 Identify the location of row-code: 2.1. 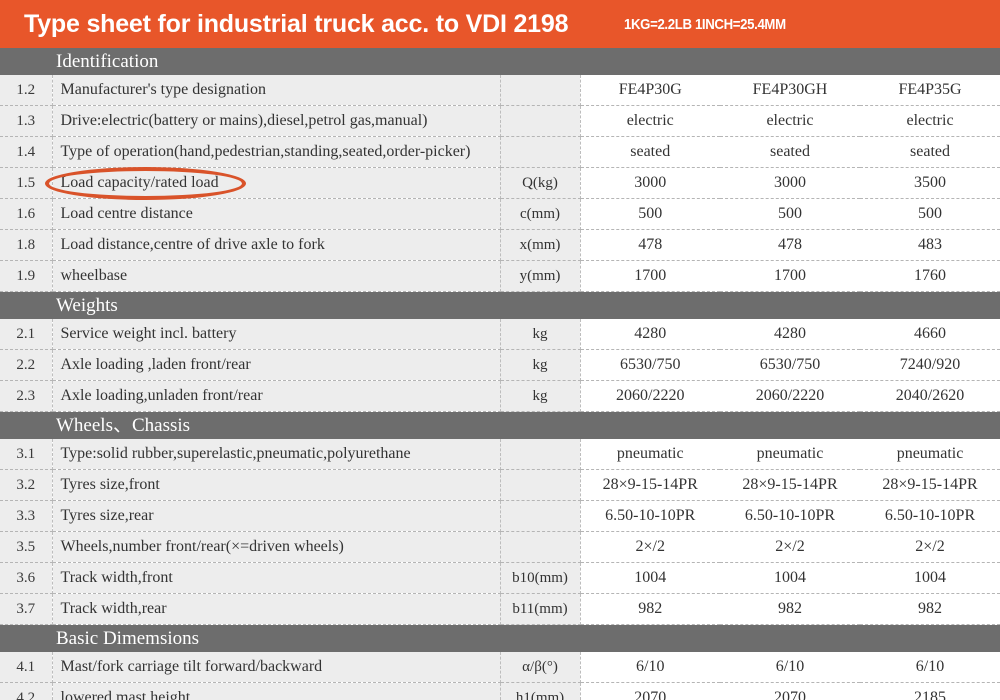
(26, 334).